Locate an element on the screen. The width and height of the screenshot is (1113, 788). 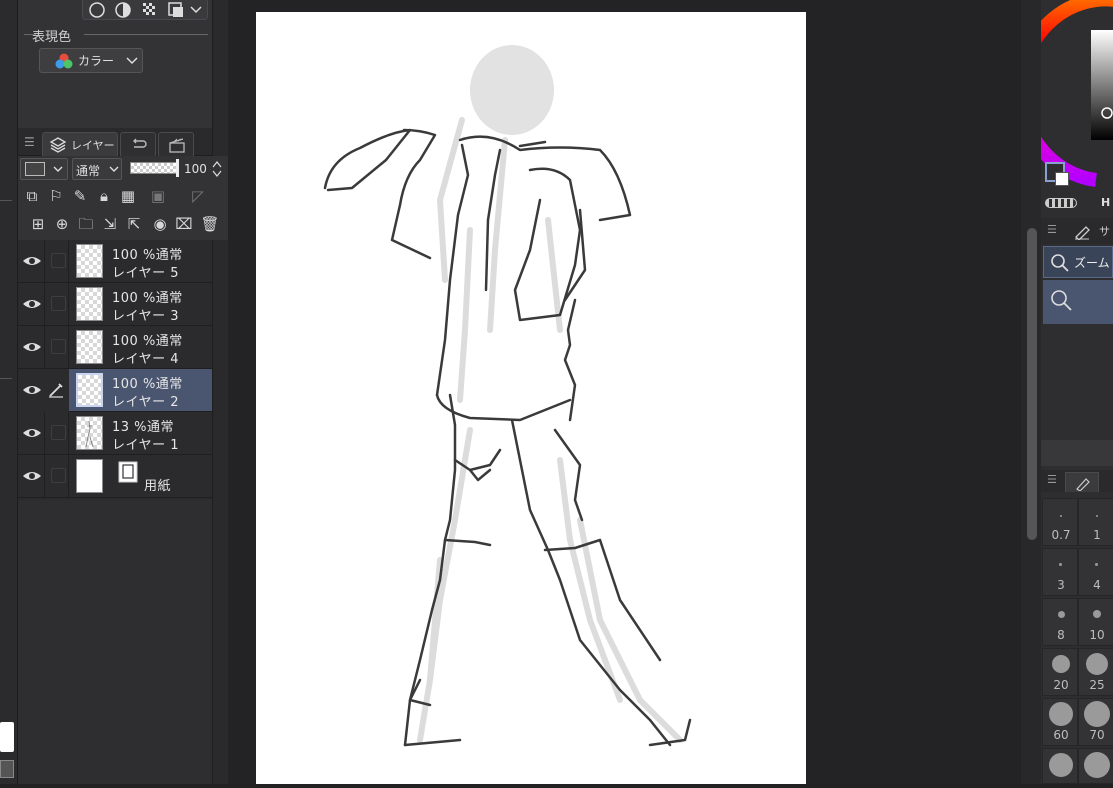
layer-row: 100 %通常 レイヤー 3 is located at coordinates (115, 304).